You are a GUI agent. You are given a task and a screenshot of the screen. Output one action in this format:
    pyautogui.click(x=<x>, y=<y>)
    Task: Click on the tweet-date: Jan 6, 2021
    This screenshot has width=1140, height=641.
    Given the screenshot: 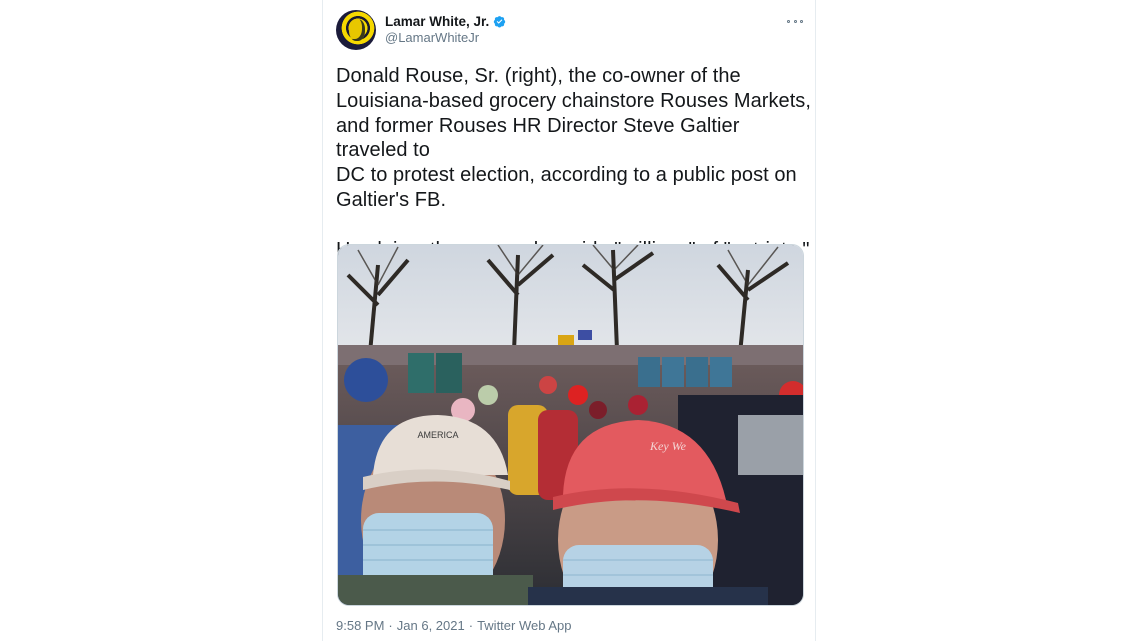 What is the action you would take?
    pyautogui.click(x=431, y=625)
    